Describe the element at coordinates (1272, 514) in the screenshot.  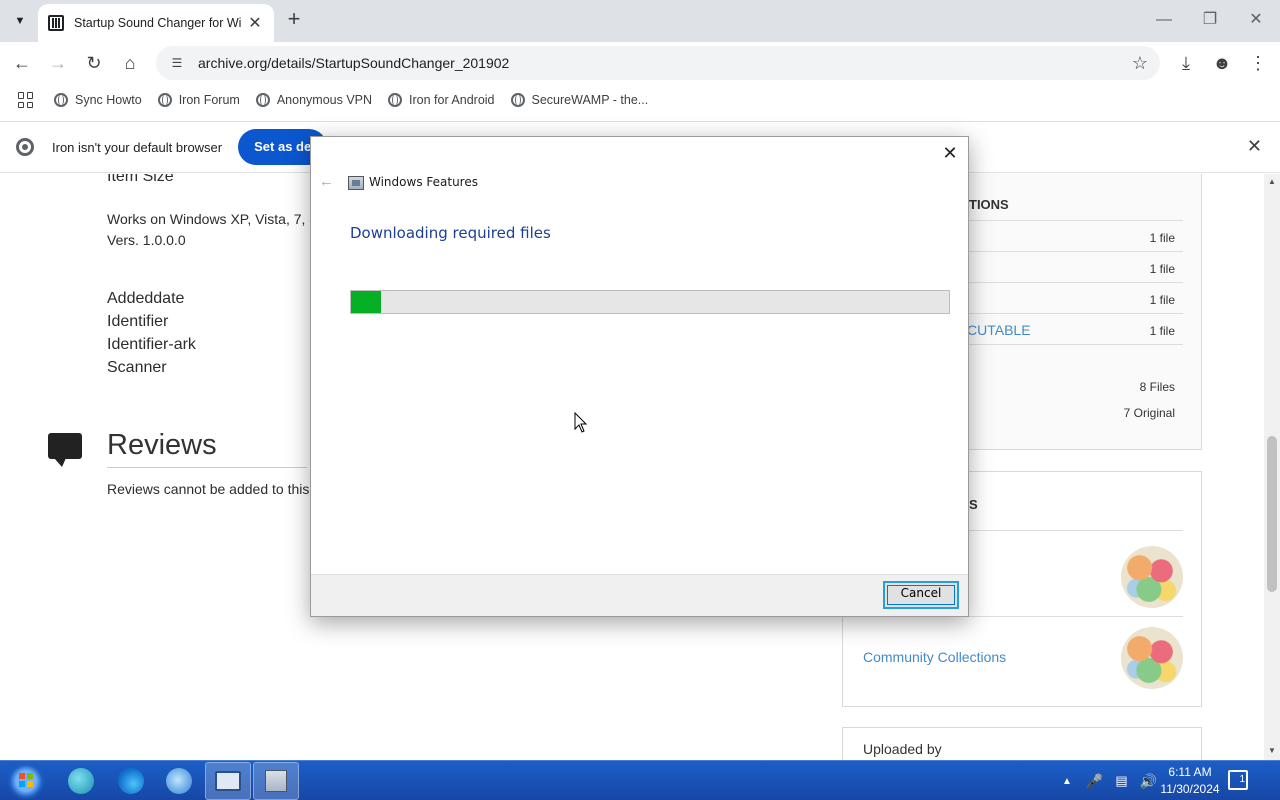
I see `scroll-thumb` at that location.